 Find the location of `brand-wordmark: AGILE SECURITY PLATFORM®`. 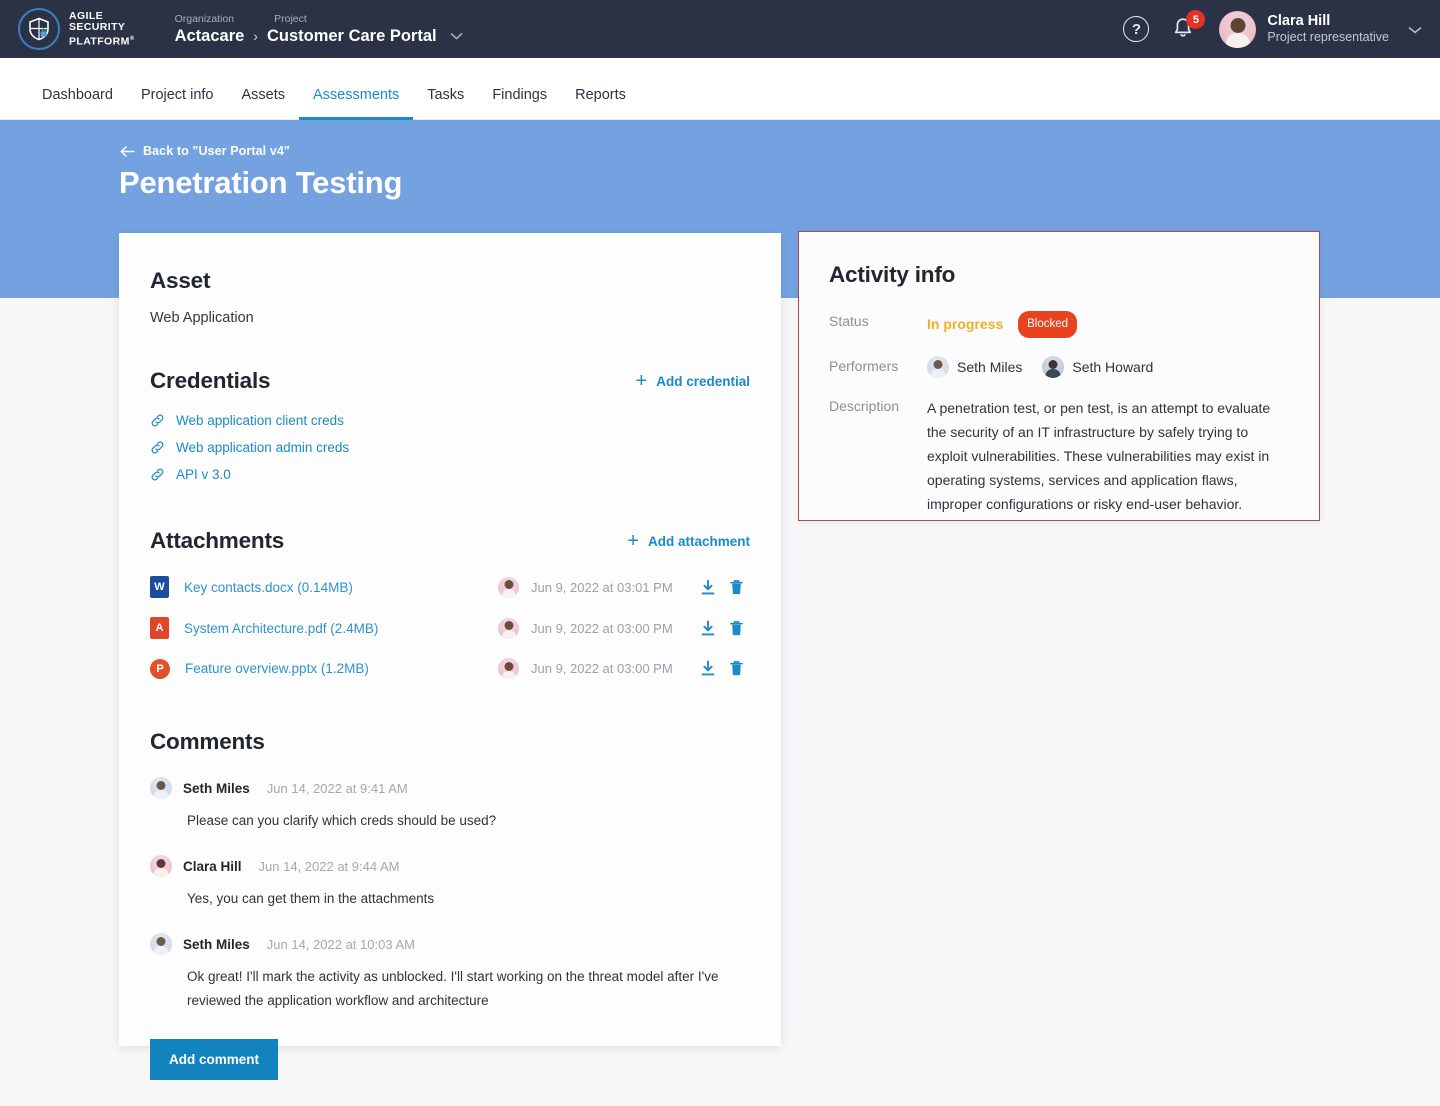

brand-wordmark: AGILE SECURITY PLATFORM® is located at coordinates (102, 29).